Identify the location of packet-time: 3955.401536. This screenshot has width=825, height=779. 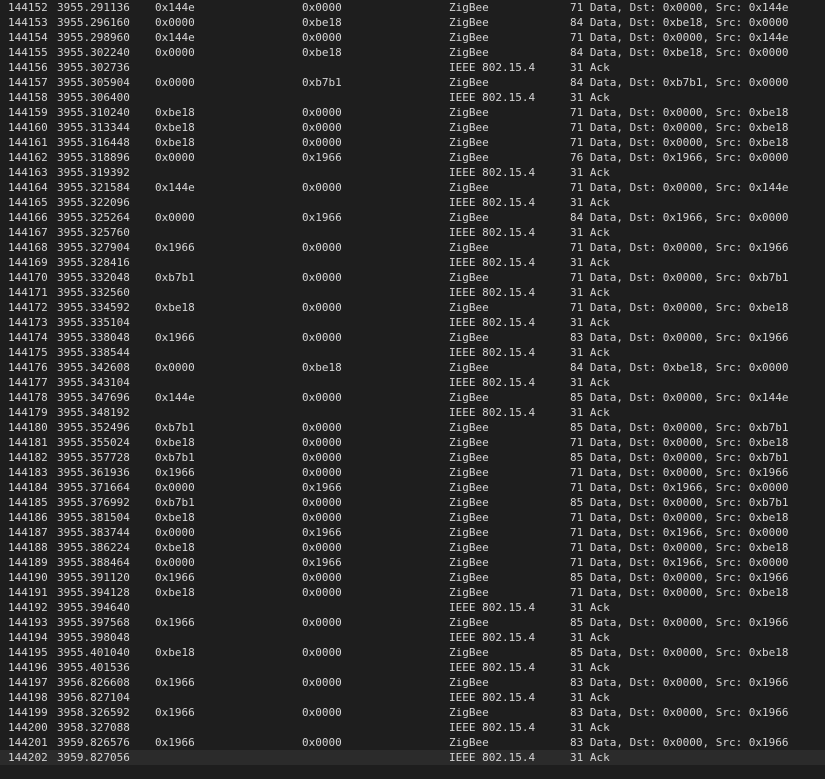
(93, 667).